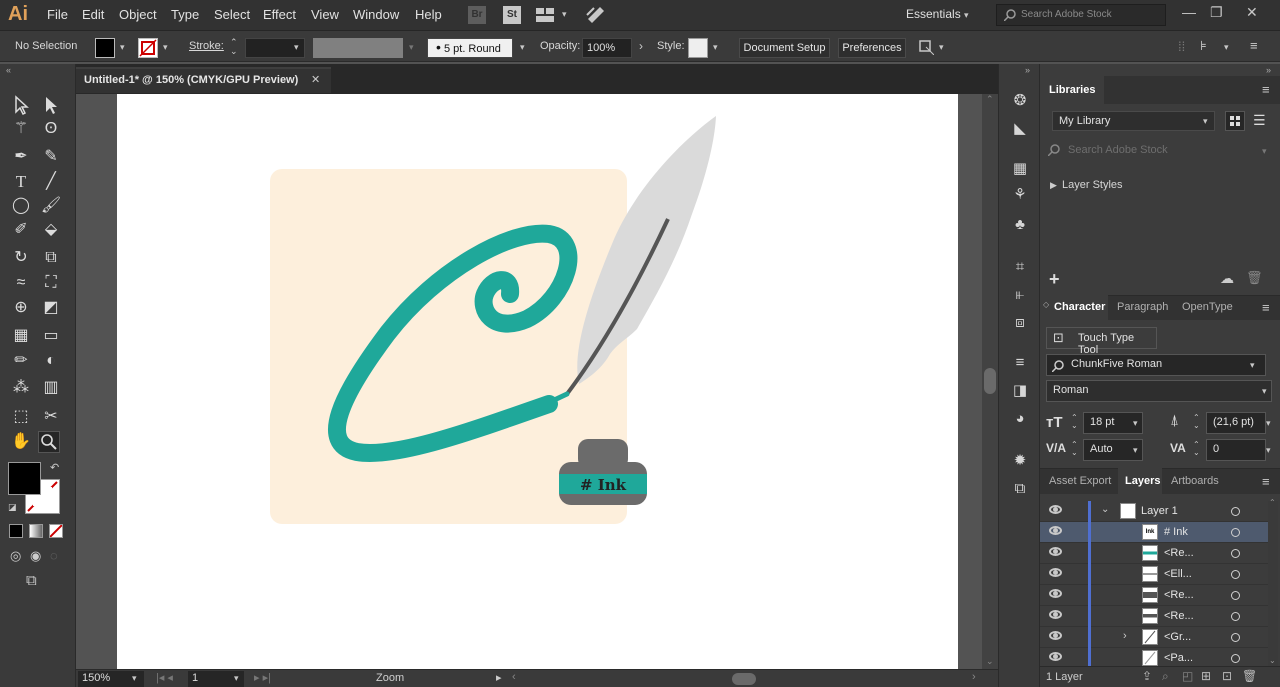 This screenshot has width=1280, height=687. What do you see at coordinates (1203, 46) in the screenshot?
I see `isolate-icon: ⊧` at bounding box center [1203, 46].